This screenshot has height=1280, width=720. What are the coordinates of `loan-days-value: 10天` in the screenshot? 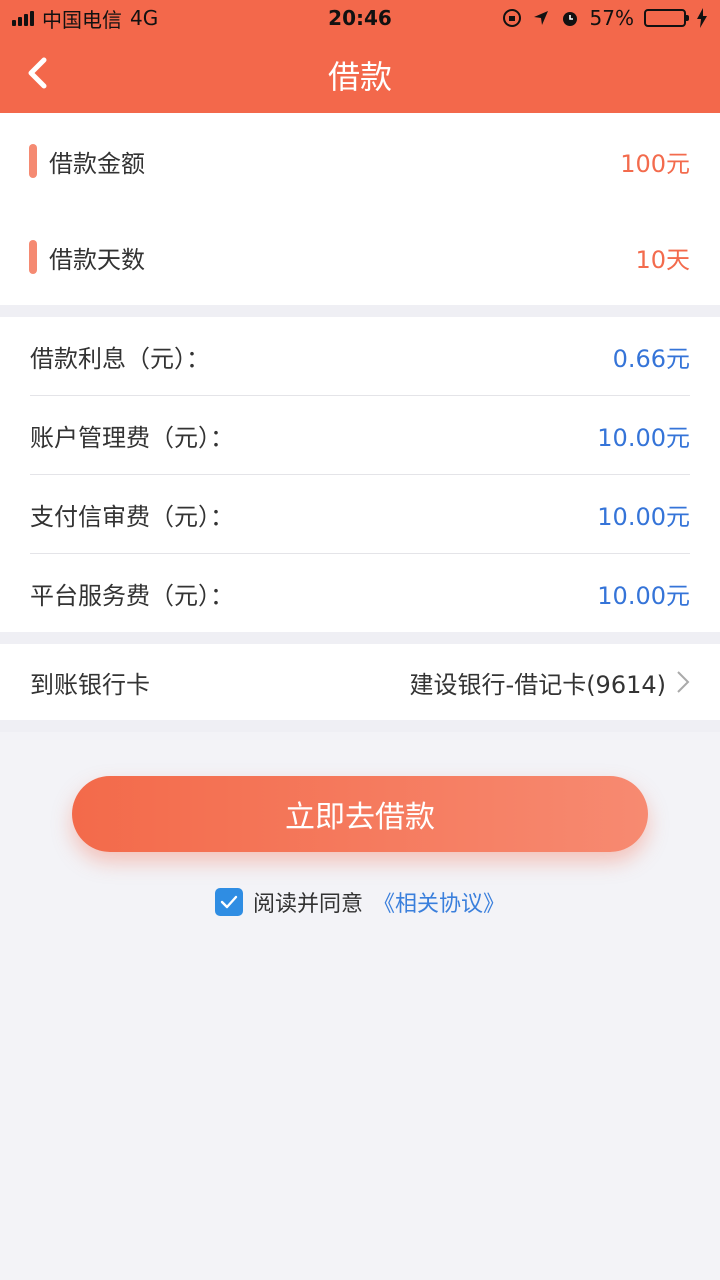 It's located at (662, 259).